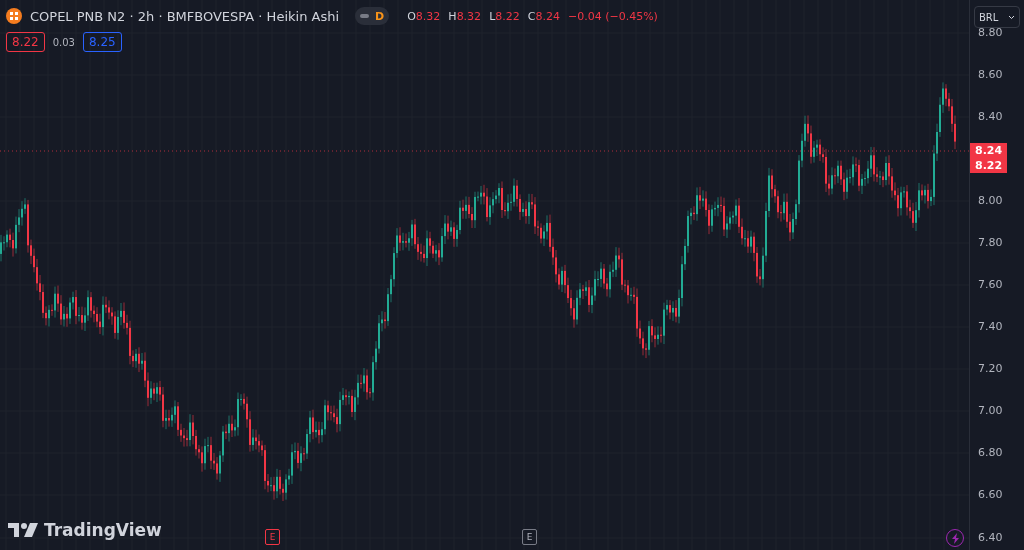  What do you see at coordinates (990, 242) in the screenshot?
I see `price-axis-label: 7.80` at bounding box center [990, 242].